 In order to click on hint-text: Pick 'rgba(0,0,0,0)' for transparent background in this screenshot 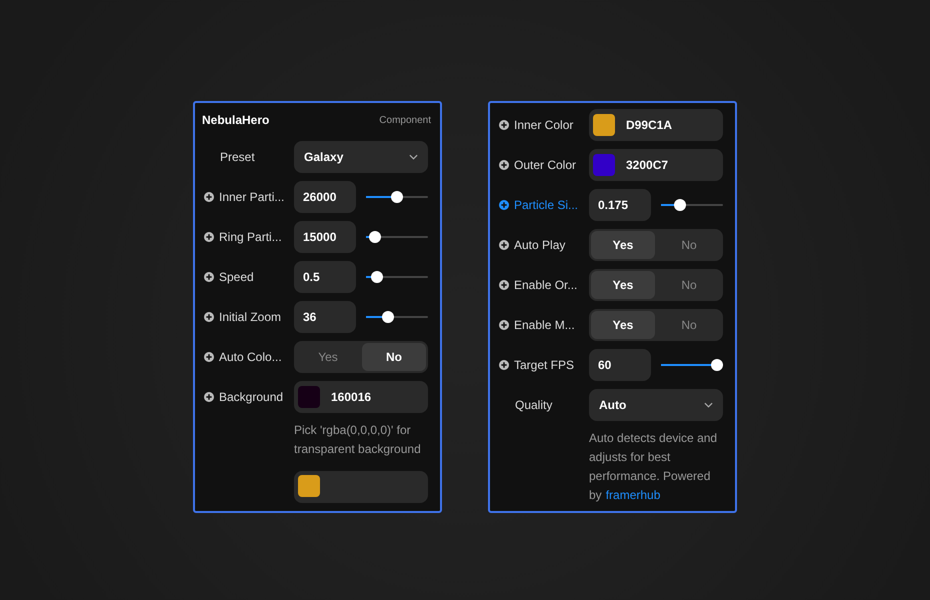, I will do `click(358, 440)`.